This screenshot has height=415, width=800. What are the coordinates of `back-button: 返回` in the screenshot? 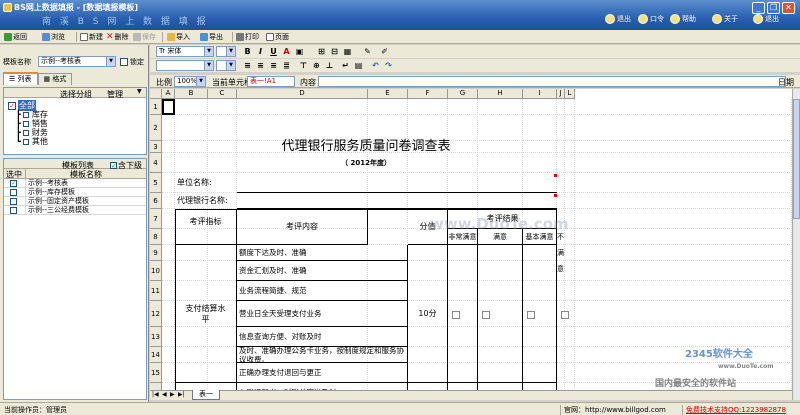 It's located at (15, 37).